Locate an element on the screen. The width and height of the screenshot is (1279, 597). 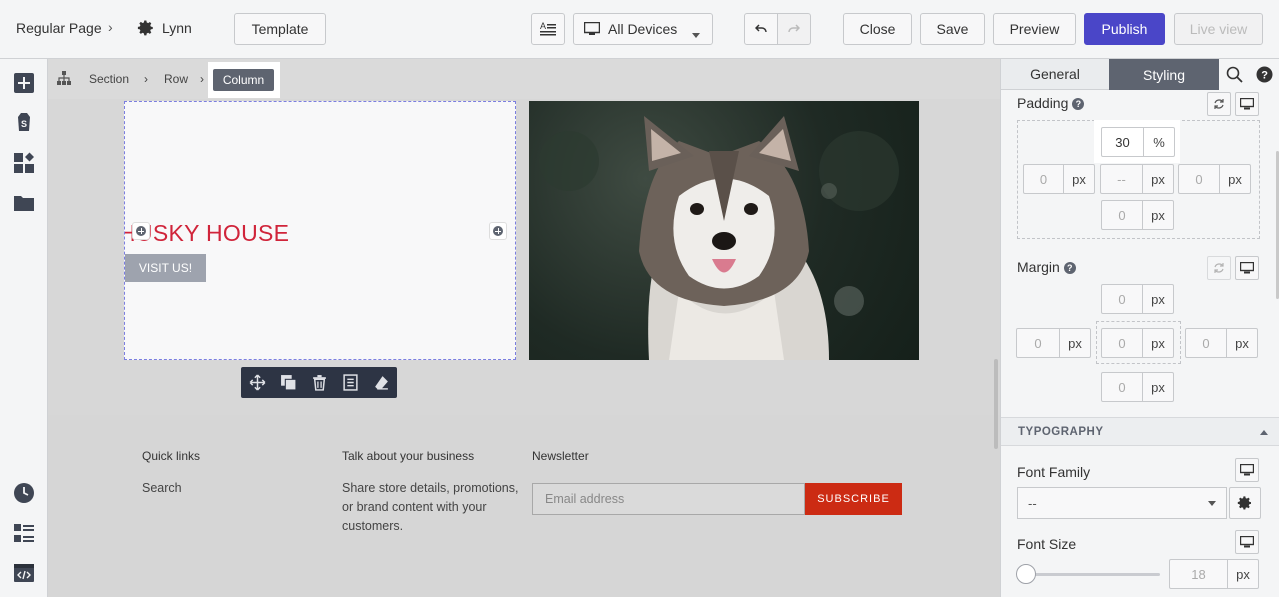
padding-bottom-value: 0 is located at coordinates (1122, 215).